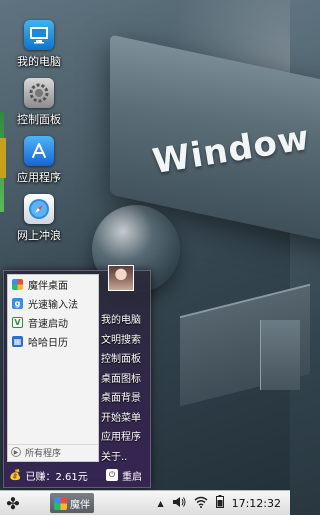 The width and height of the screenshot is (320, 515). Describe the element at coordinates (48, 324) in the screenshot. I see `start-menu-item-label: 音速启动` at that location.